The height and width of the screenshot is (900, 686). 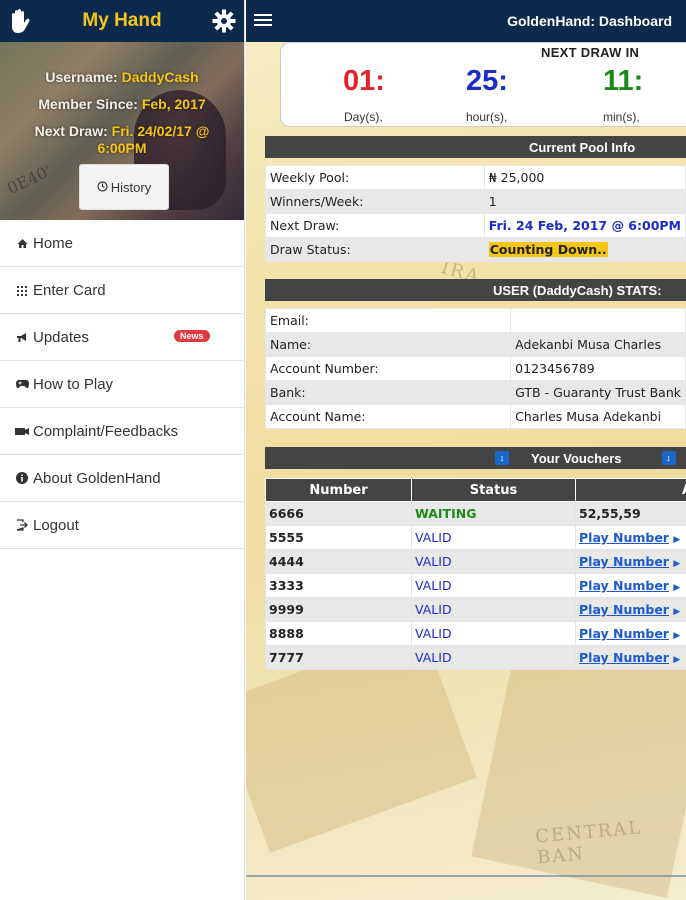 What do you see at coordinates (22, 290) in the screenshot?
I see `grid-icon` at bounding box center [22, 290].